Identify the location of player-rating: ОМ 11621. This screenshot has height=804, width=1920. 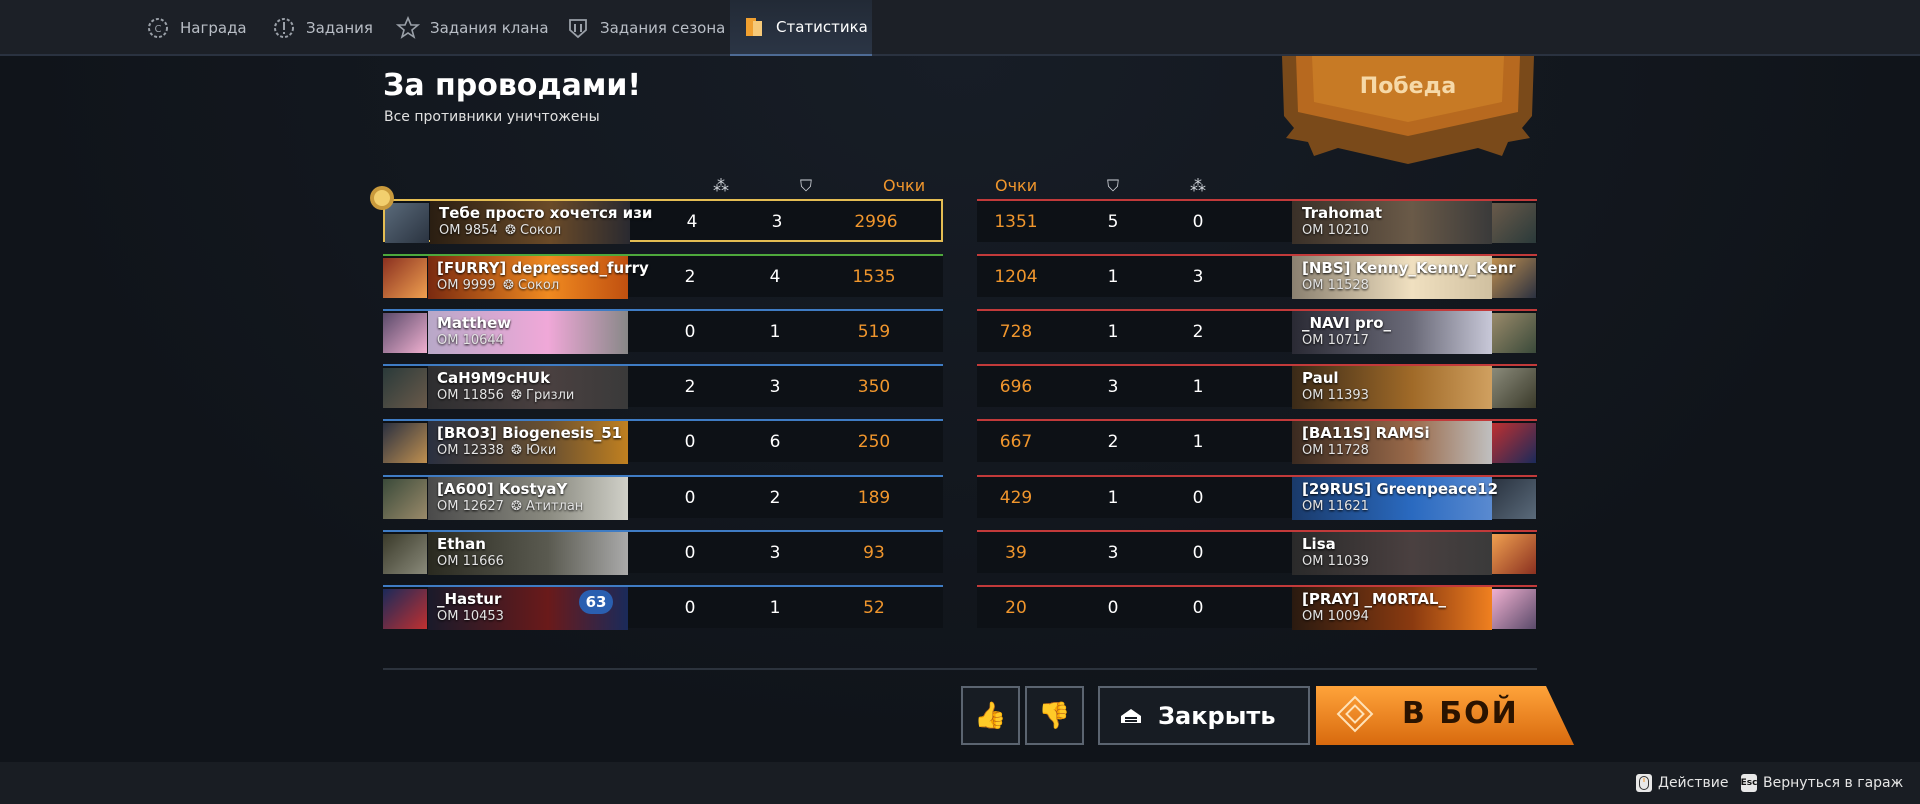
(1335, 506).